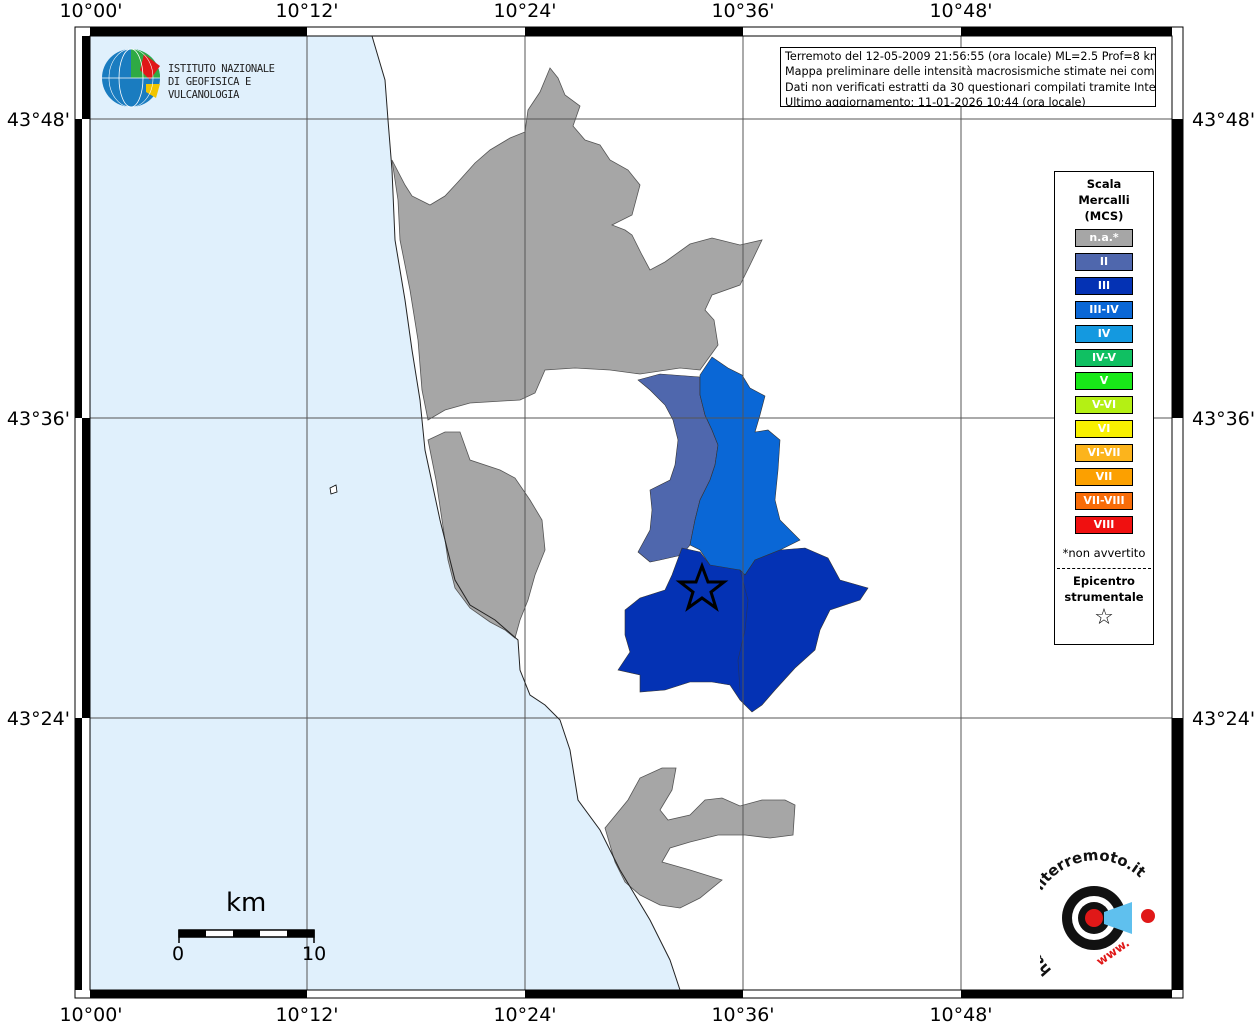 This screenshot has height=1024, width=1256. Describe the element at coordinates (1104, 617) in the screenshot. I see `legend-star-icon: ☆` at that location.